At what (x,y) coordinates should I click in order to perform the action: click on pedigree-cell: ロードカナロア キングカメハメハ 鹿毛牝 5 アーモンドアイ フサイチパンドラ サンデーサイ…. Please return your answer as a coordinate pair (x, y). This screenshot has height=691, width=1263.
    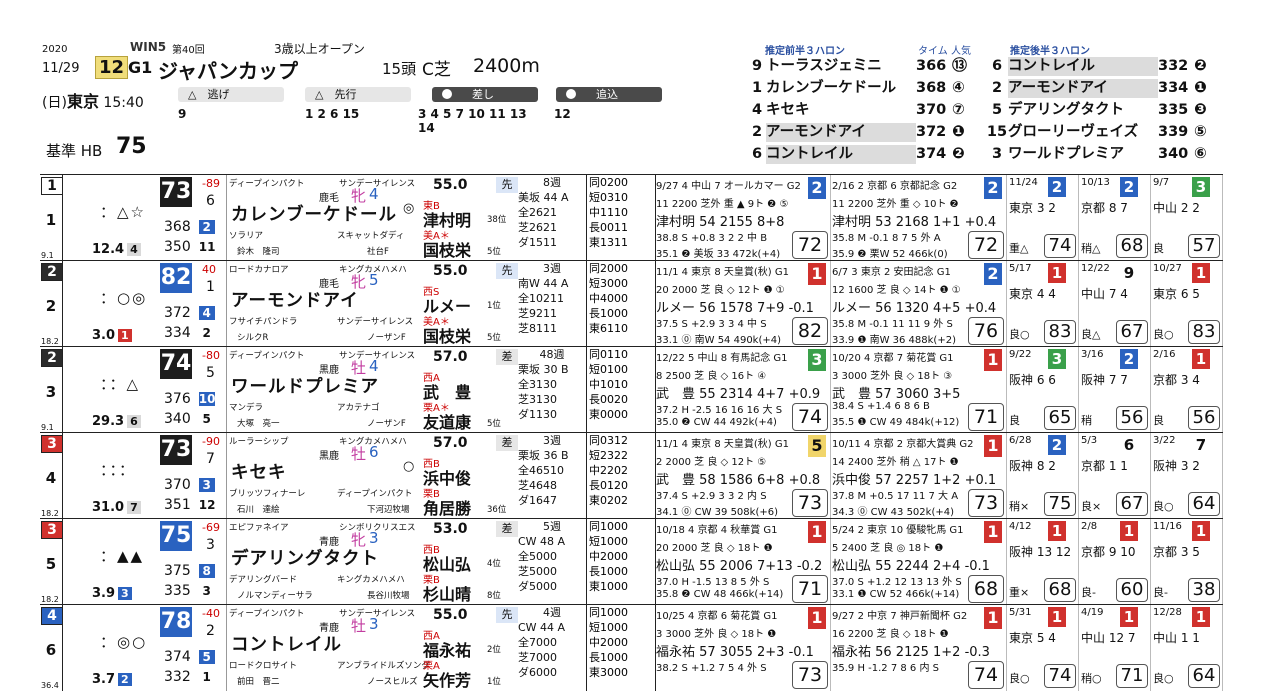
    Looking at the image, I should click on (324, 304).